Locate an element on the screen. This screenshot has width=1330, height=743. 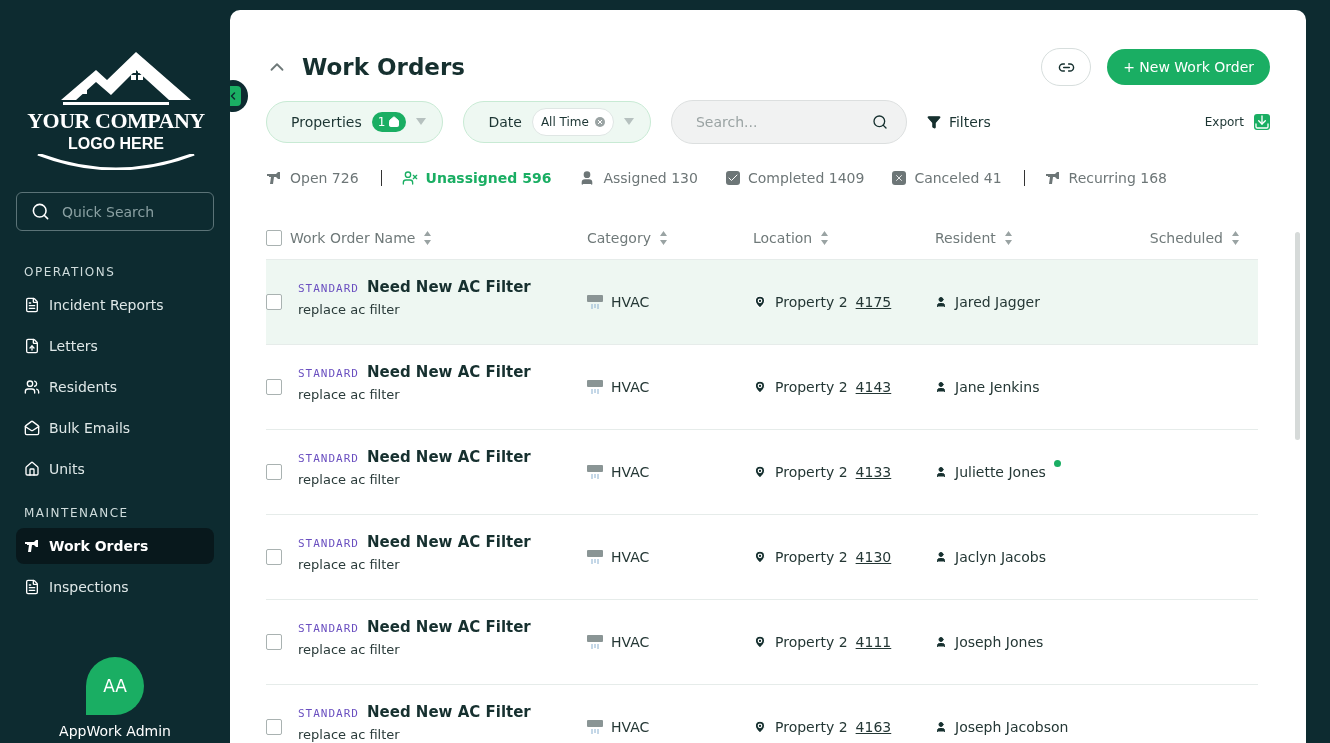
status-tab: Completed 1409 is located at coordinates (795, 178).